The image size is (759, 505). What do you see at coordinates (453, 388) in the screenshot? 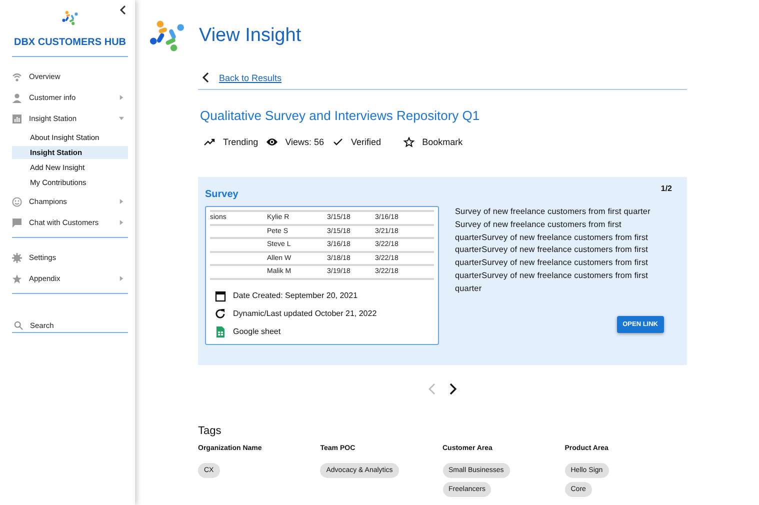
I see `next-icon` at bounding box center [453, 388].